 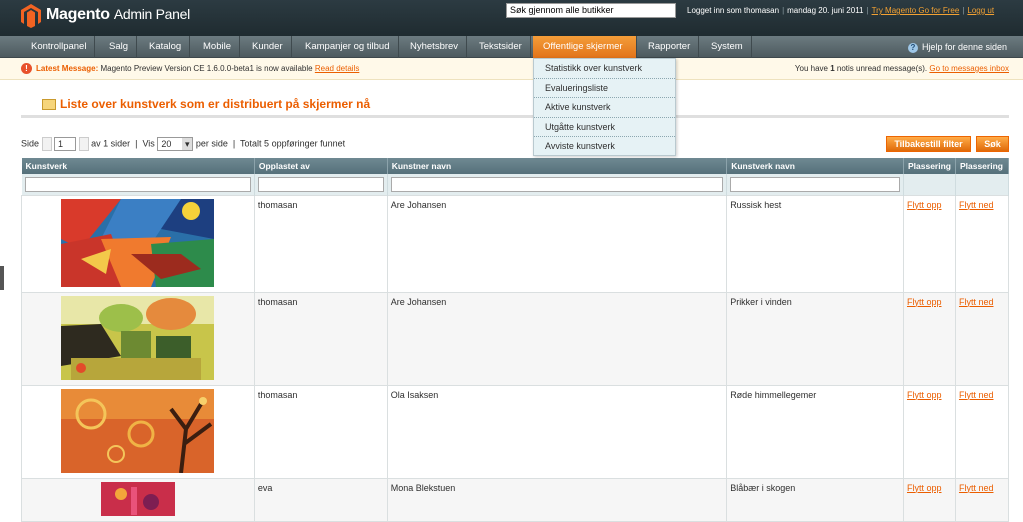 I want to click on search-button: Søk, so click(x=992, y=144).